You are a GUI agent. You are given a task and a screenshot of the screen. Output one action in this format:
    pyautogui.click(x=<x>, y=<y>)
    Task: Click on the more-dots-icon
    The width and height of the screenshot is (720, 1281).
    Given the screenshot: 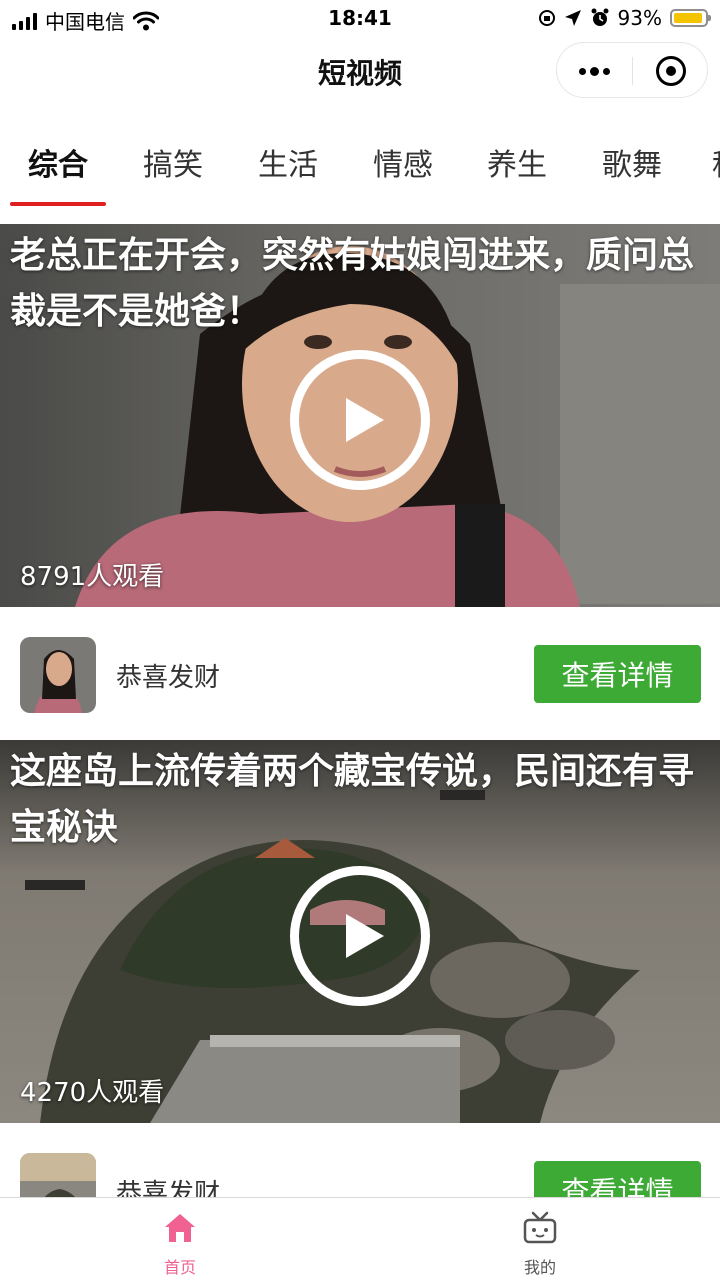 What is the action you would take?
    pyautogui.click(x=594, y=71)
    